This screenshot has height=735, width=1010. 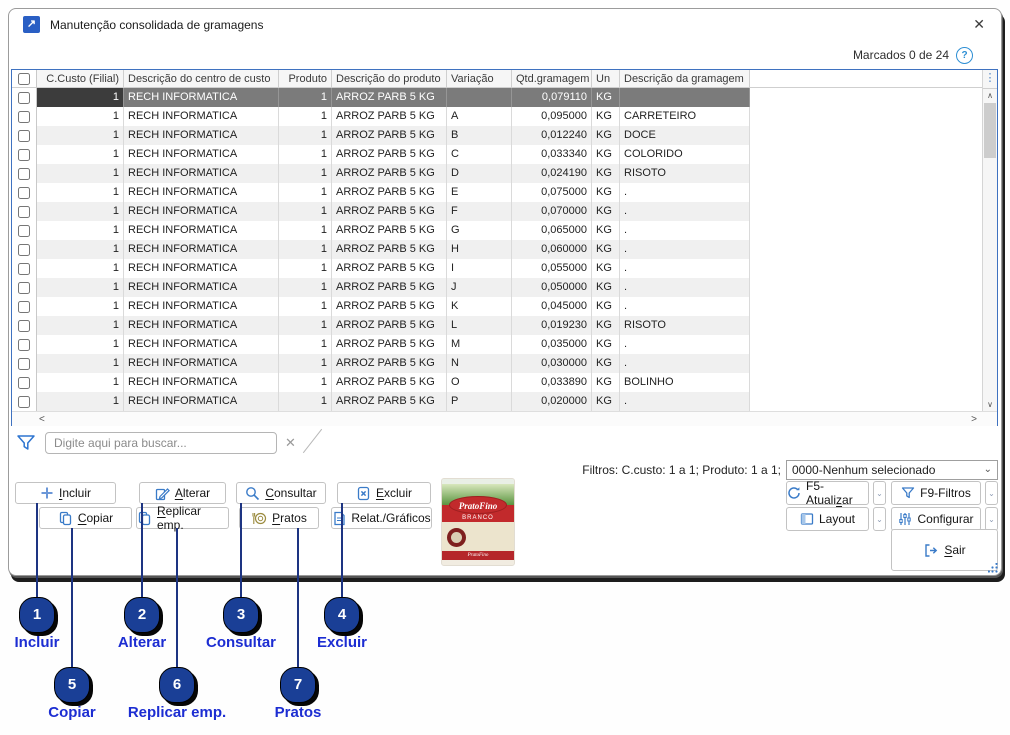 What do you see at coordinates (478, 509) in the screenshot?
I see `bag-band: PratoFino BRANCO` at bounding box center [478, 509].